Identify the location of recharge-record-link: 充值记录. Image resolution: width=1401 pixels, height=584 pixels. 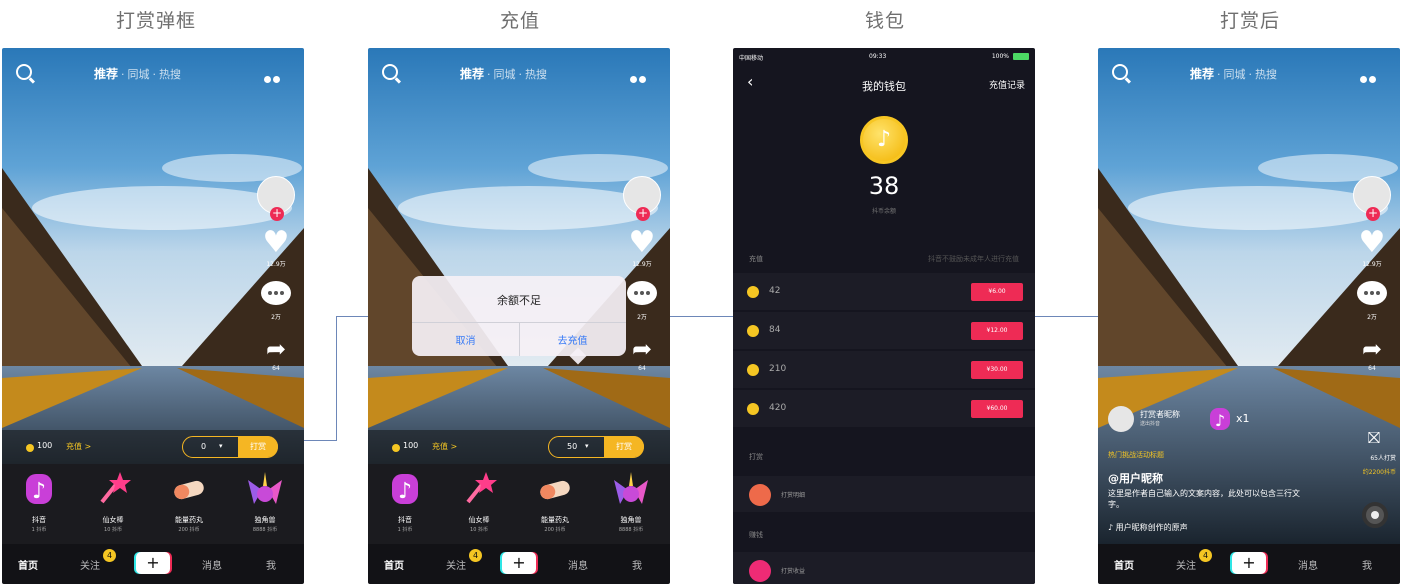
(1007, 84).